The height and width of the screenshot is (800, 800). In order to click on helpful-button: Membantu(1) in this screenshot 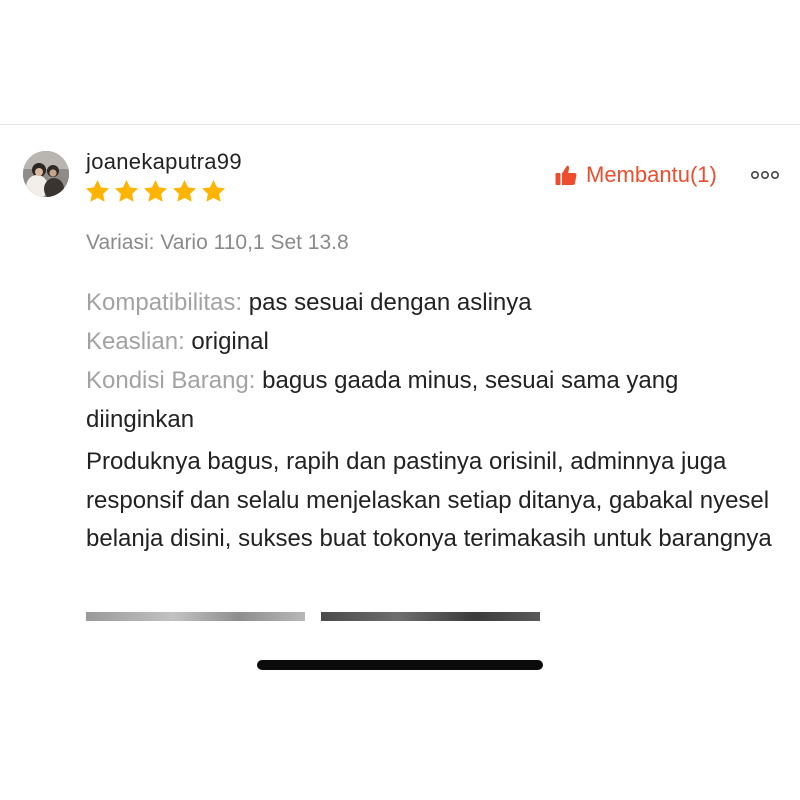, I will do `click(635, 175)`.